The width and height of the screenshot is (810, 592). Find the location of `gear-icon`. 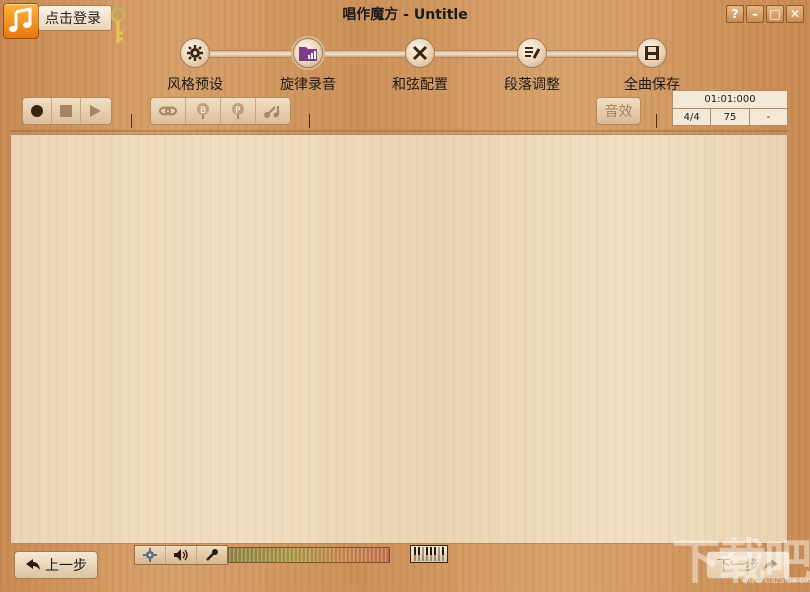

gear-icon is located at coordinates (195, 53).